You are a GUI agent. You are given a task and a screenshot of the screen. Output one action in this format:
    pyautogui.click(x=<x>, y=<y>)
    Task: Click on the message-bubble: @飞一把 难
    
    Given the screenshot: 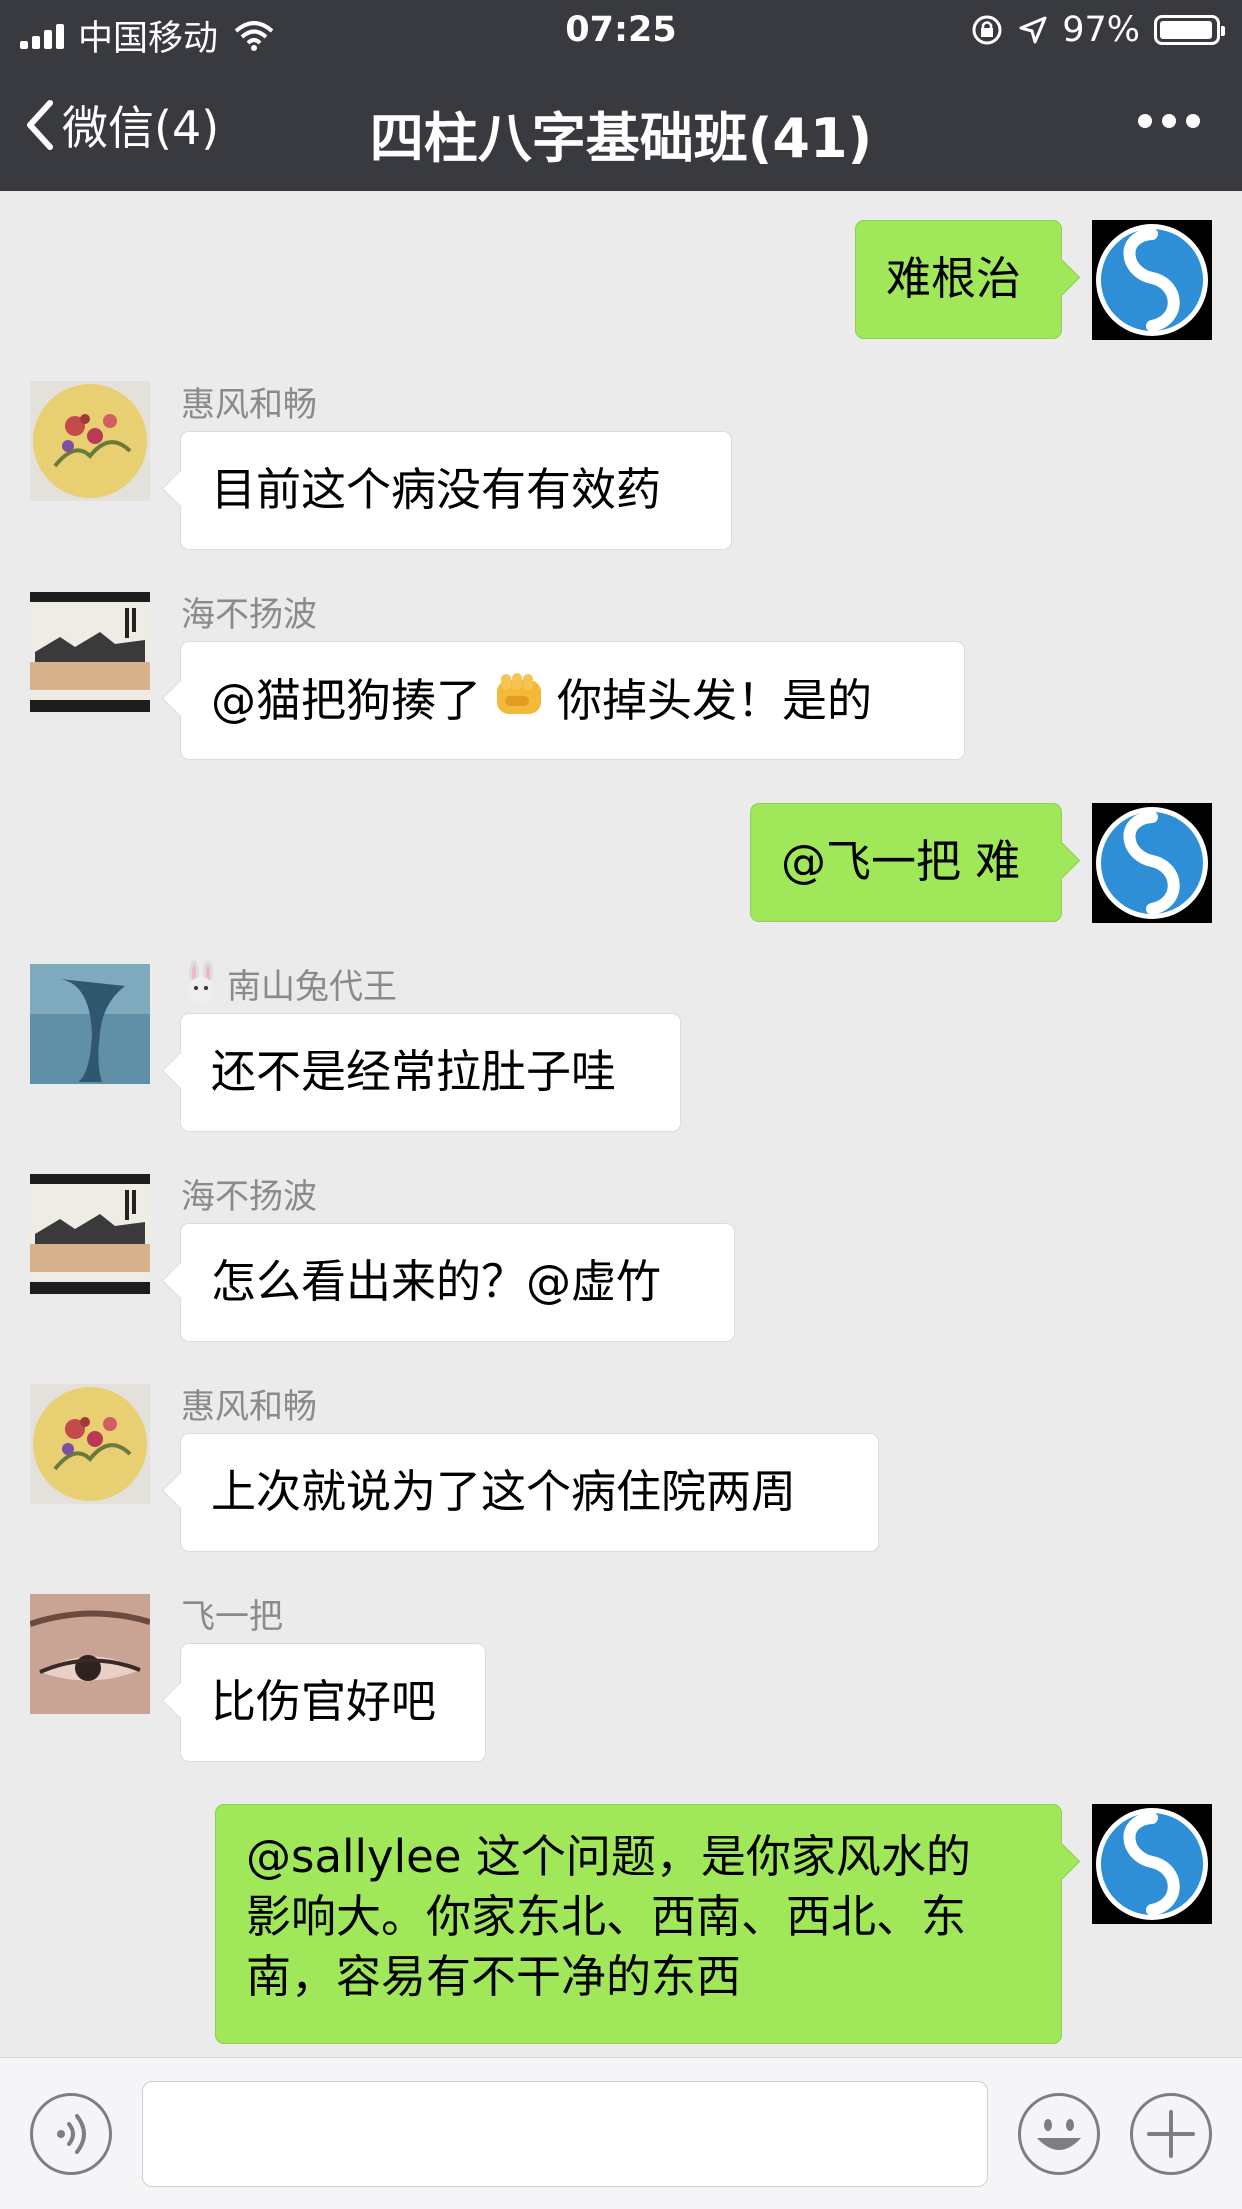 What is the action you would take?
    pyautogui.click(x=906, y=862)
    